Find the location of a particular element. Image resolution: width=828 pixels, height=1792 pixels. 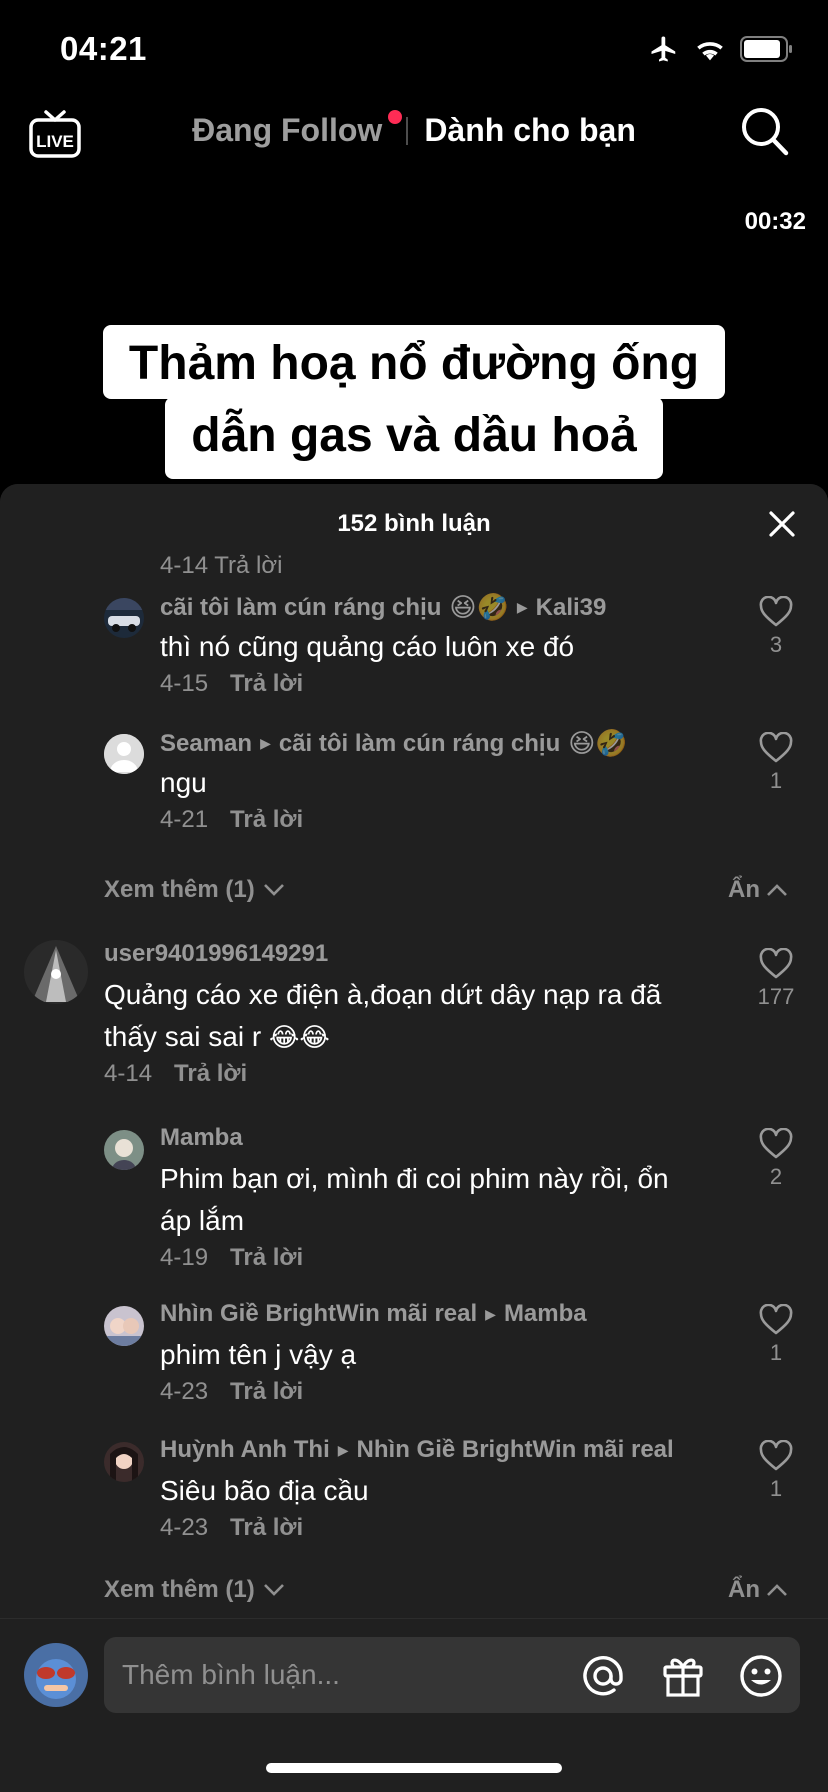

tab-divider is located at coordinates (407, 130).